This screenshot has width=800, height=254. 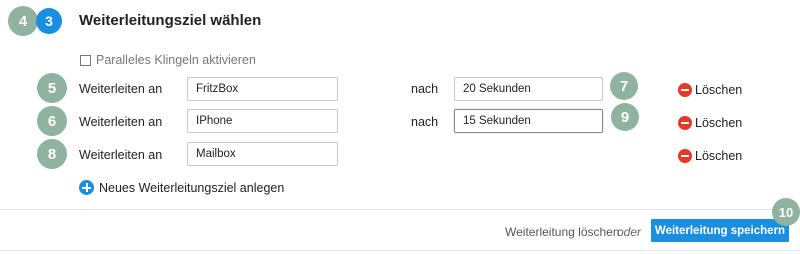 What do you see at coordinates (85, 60) in the screenshot?
I see `parallel-ringing-checkbox` at bounding box center [85, 60].